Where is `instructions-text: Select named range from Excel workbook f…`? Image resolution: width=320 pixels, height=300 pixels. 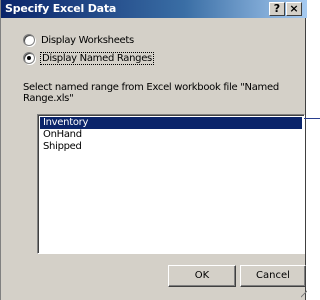 instructions-text: Select named range from Excel workbook f… is located at coordinates (151, 93).